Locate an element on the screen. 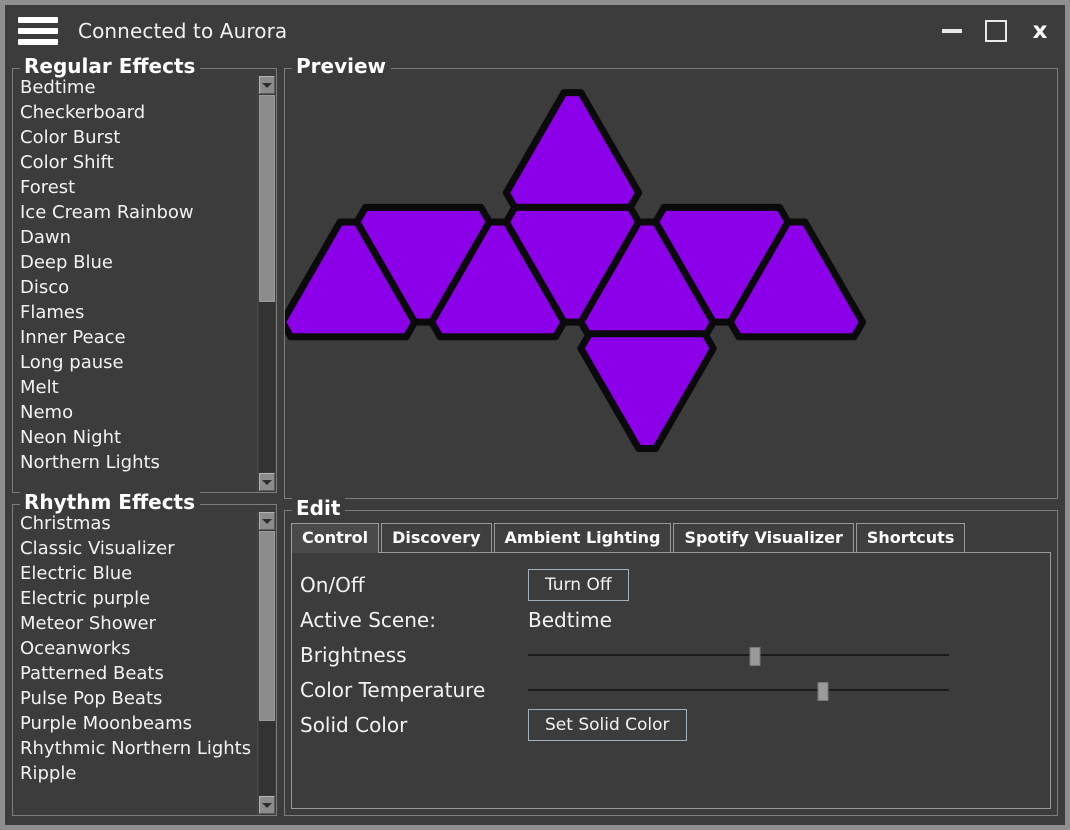 This screenshot has height=830, width=1070. rhythm-effect-item: Pulse Pop Beats is located at coordinates (135, 698).